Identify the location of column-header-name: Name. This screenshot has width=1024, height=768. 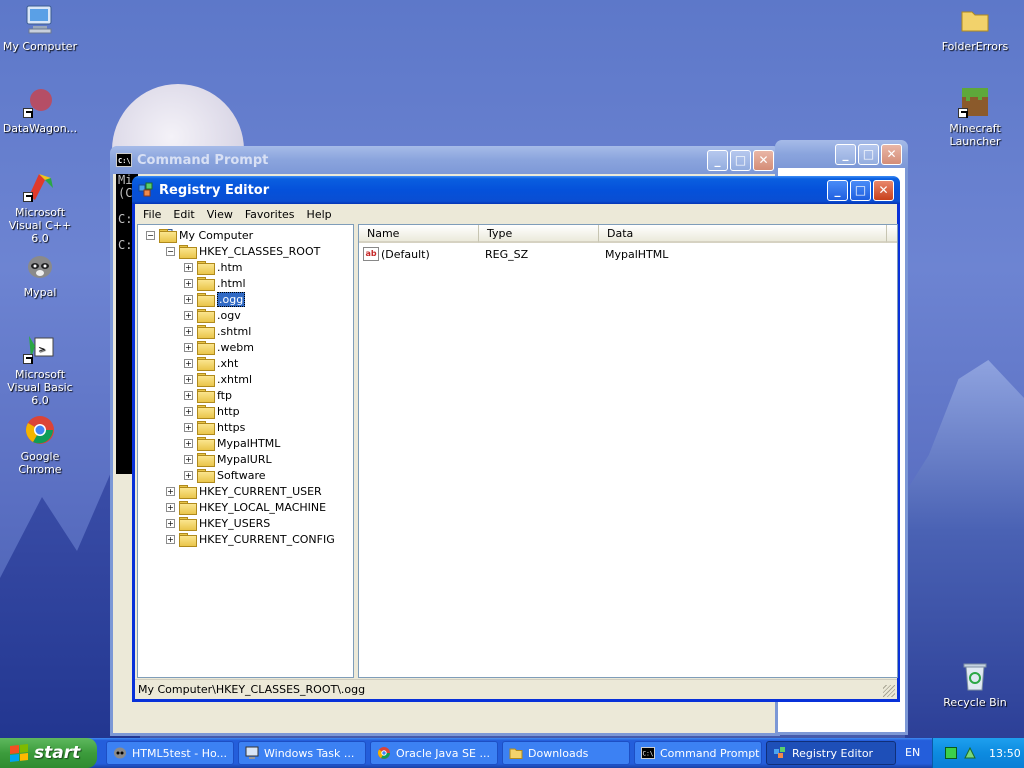
(419, 234).